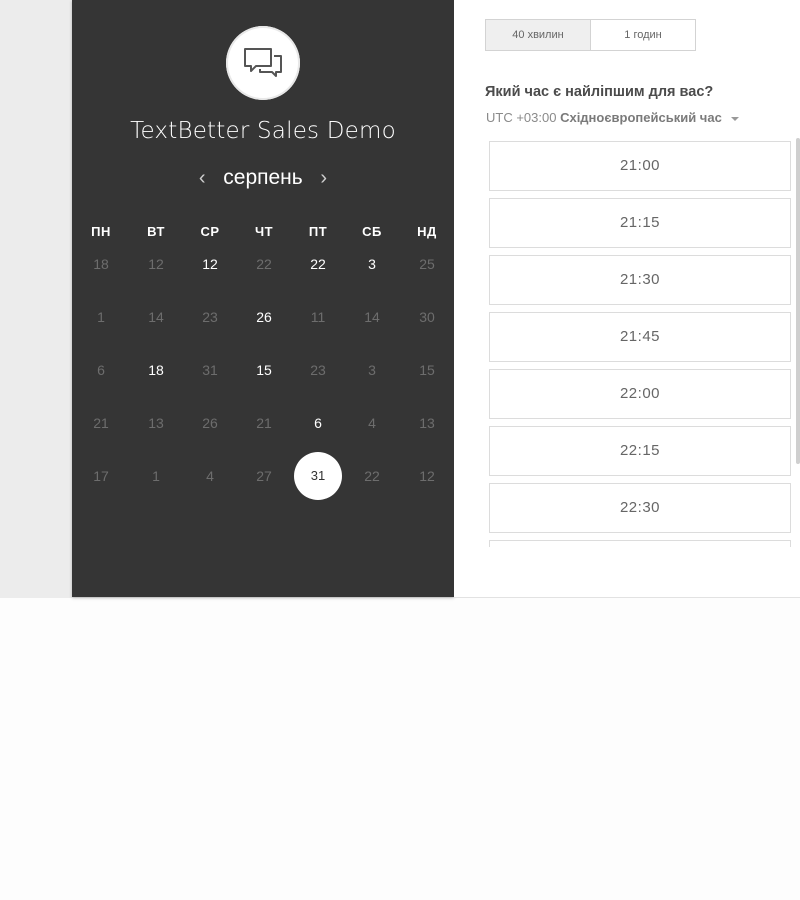  What do you see at coordinates (643, 35) in the screenshot?
I see `duration-option-1hour: 1 годин` at bounding box center [643, 35].